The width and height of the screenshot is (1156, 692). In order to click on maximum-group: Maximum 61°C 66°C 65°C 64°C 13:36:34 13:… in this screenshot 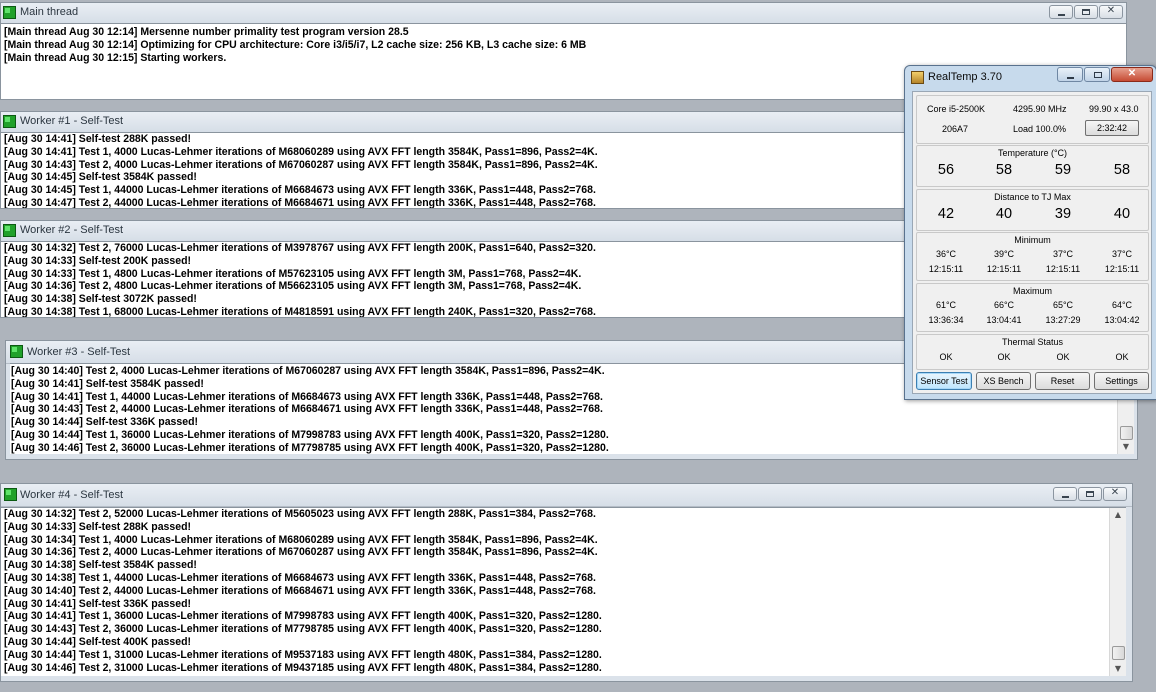, I will do `click(1032, 307)`.